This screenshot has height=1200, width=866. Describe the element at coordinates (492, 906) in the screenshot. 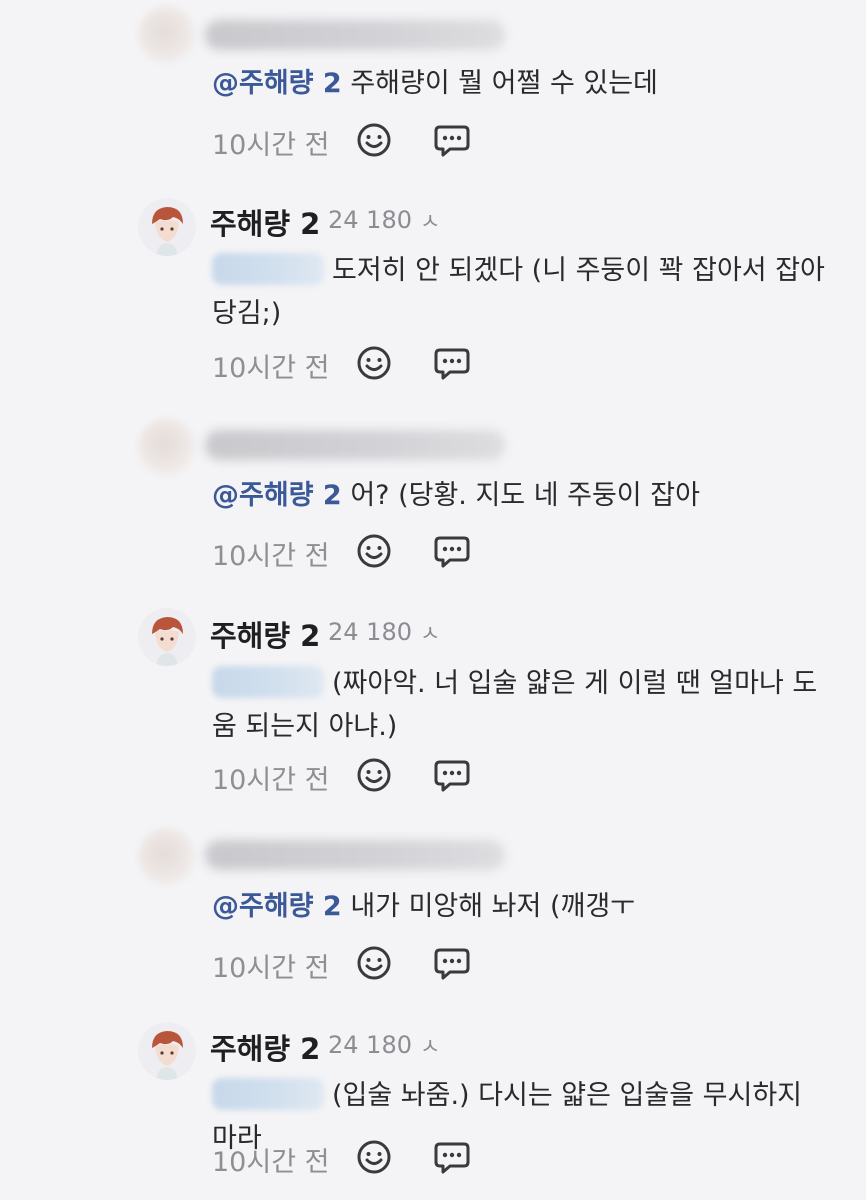

I see `comment-body: 내가 미앙해 놔저 (깨갱ㅜ` at that location.